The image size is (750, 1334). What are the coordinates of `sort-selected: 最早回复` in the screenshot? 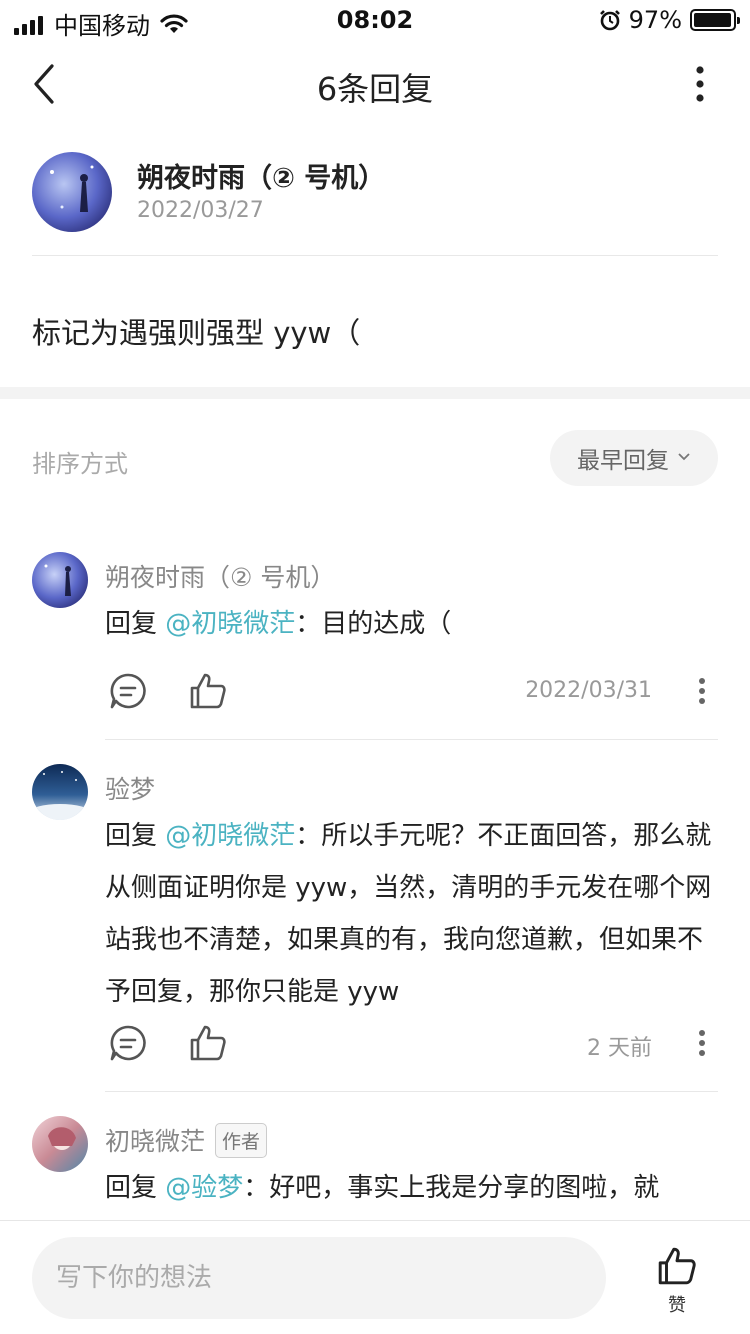 It's located at (623, 461).